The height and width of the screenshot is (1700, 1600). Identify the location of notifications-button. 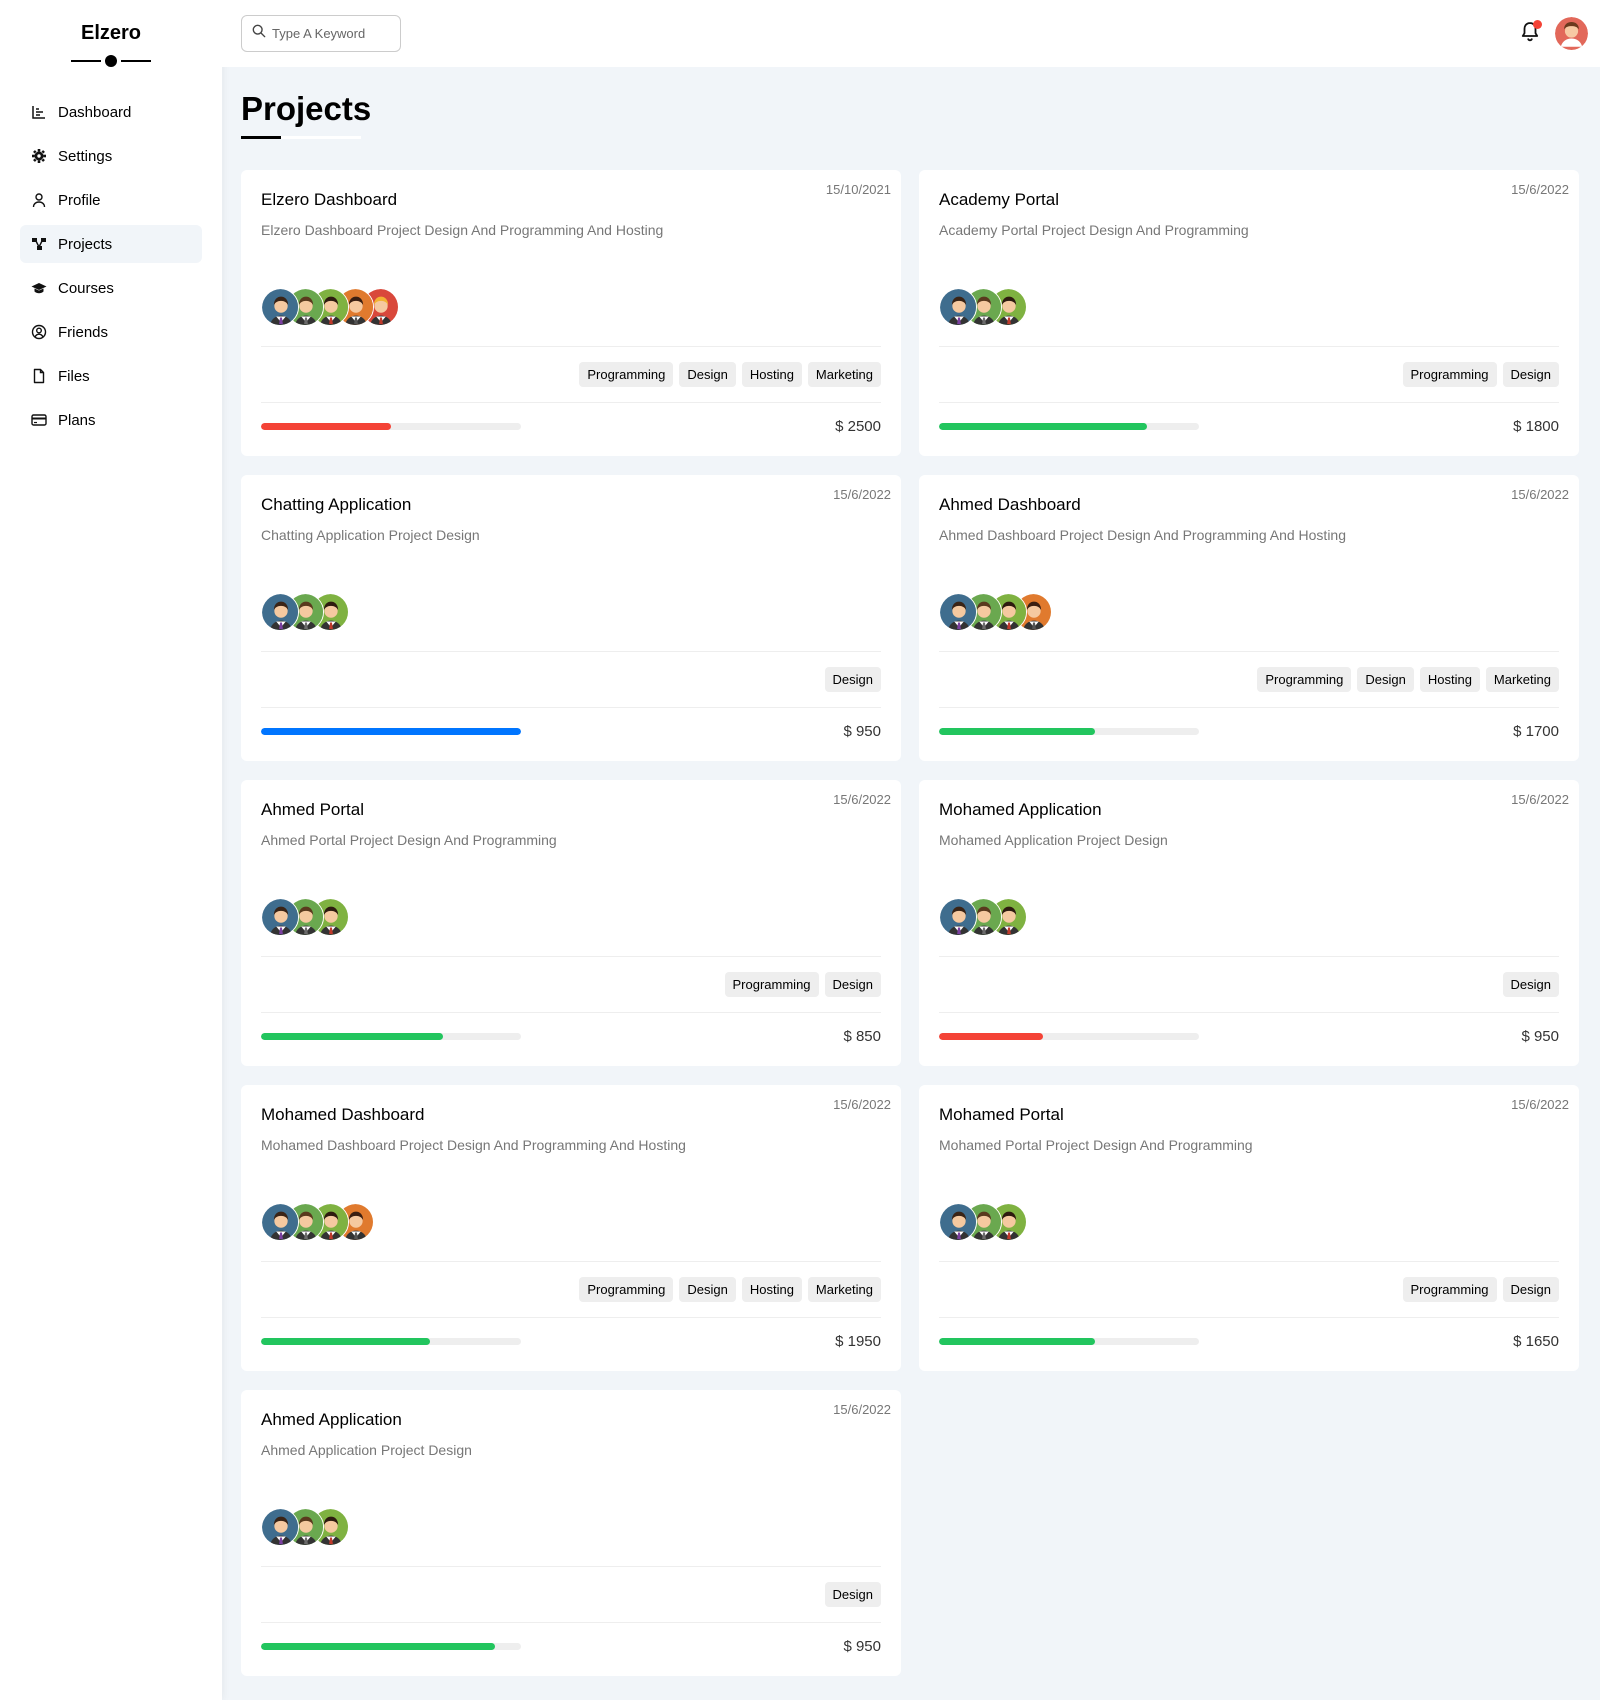
(1530, 32).